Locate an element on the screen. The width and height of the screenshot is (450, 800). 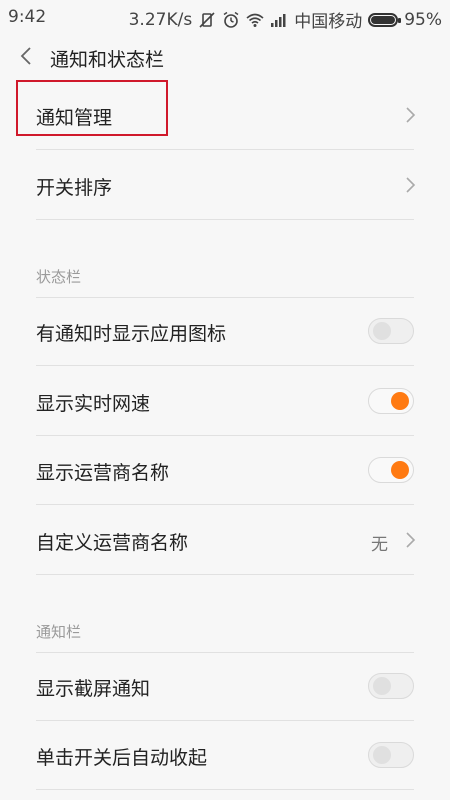
row-label: 有通知时显示应用图标 is located at coordinates (131, 334).